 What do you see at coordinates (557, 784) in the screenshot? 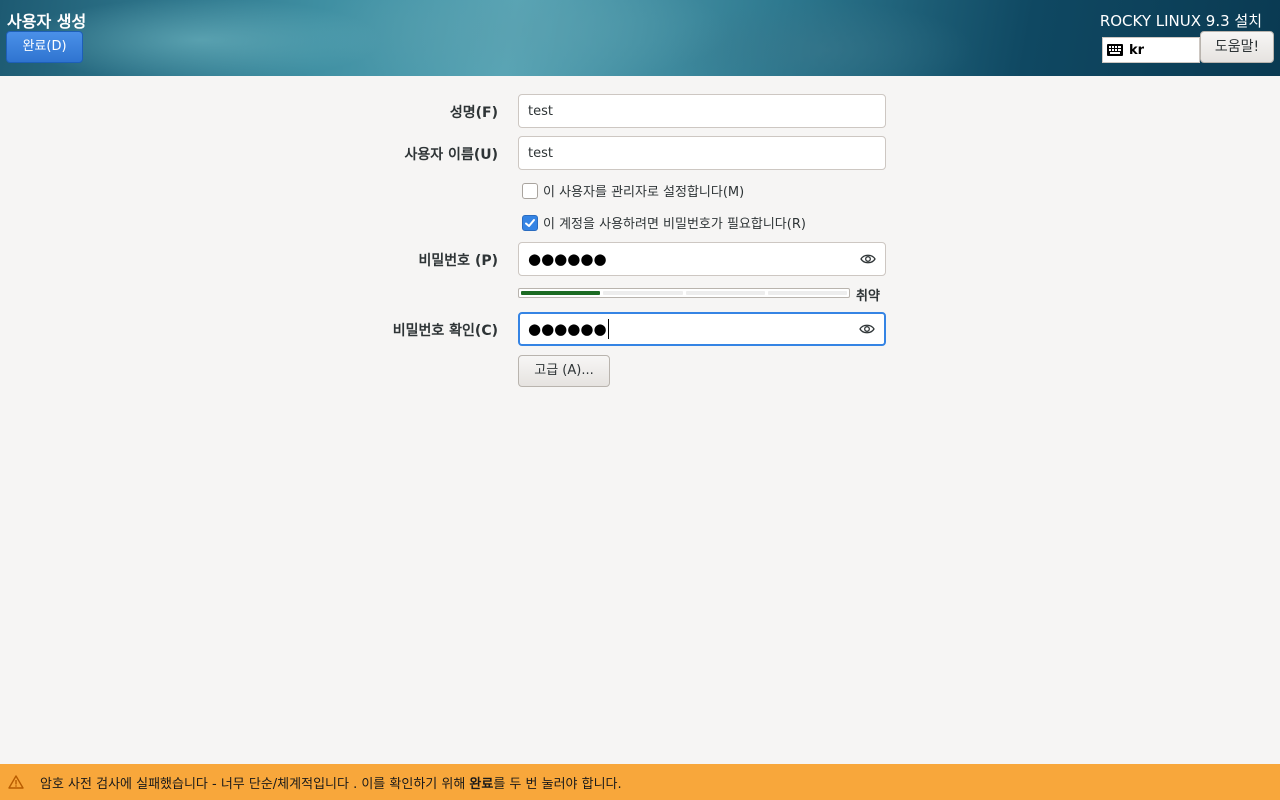
I see `warning-text-end: 를 두 번 눌러야 합니다.` at bounding box center [557, 784].